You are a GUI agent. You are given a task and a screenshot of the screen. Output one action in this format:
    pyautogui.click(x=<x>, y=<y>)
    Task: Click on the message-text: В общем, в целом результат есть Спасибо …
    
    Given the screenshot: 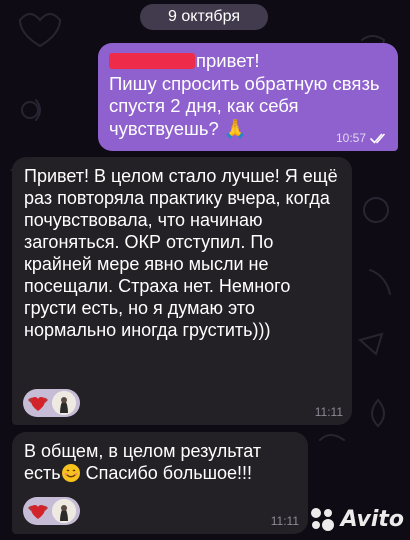 What is the action you would take?
    pyautogui.click(x=160, y=462)
    